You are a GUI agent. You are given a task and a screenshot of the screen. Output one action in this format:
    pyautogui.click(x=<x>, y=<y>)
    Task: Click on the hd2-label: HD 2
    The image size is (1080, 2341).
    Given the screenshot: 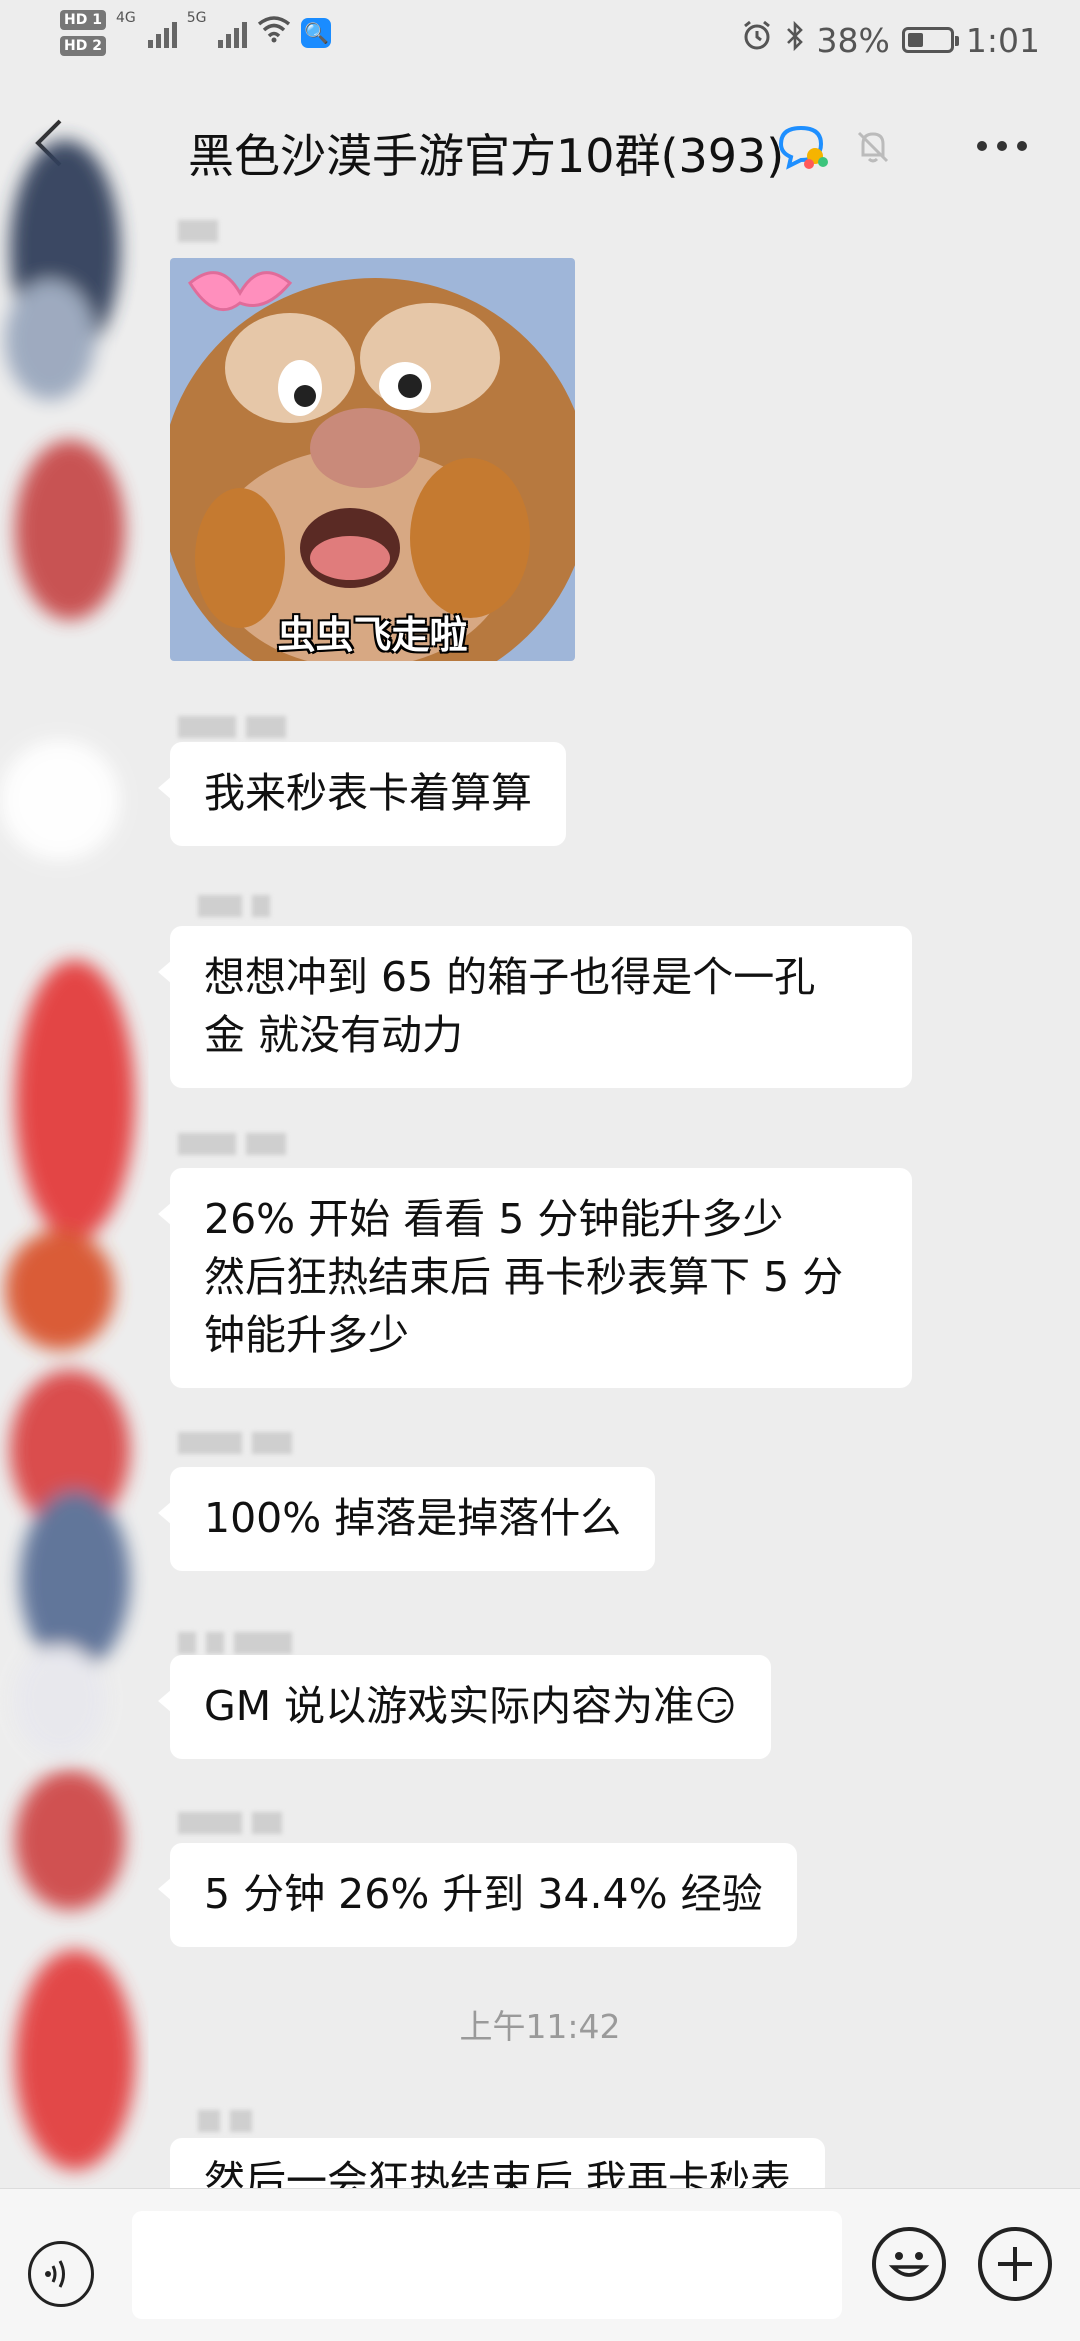 What is the action you would take?
    pyautogui.click(x=83, y=46)
    